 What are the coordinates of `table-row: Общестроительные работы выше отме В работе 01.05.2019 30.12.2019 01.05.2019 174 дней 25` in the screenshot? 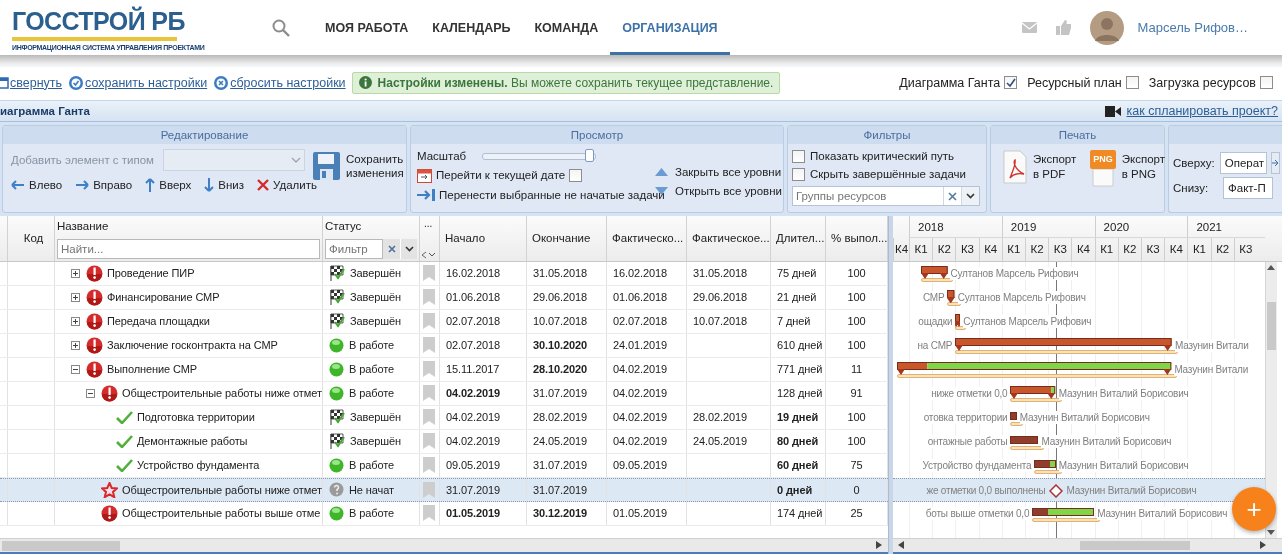 It's located at (444, 513).